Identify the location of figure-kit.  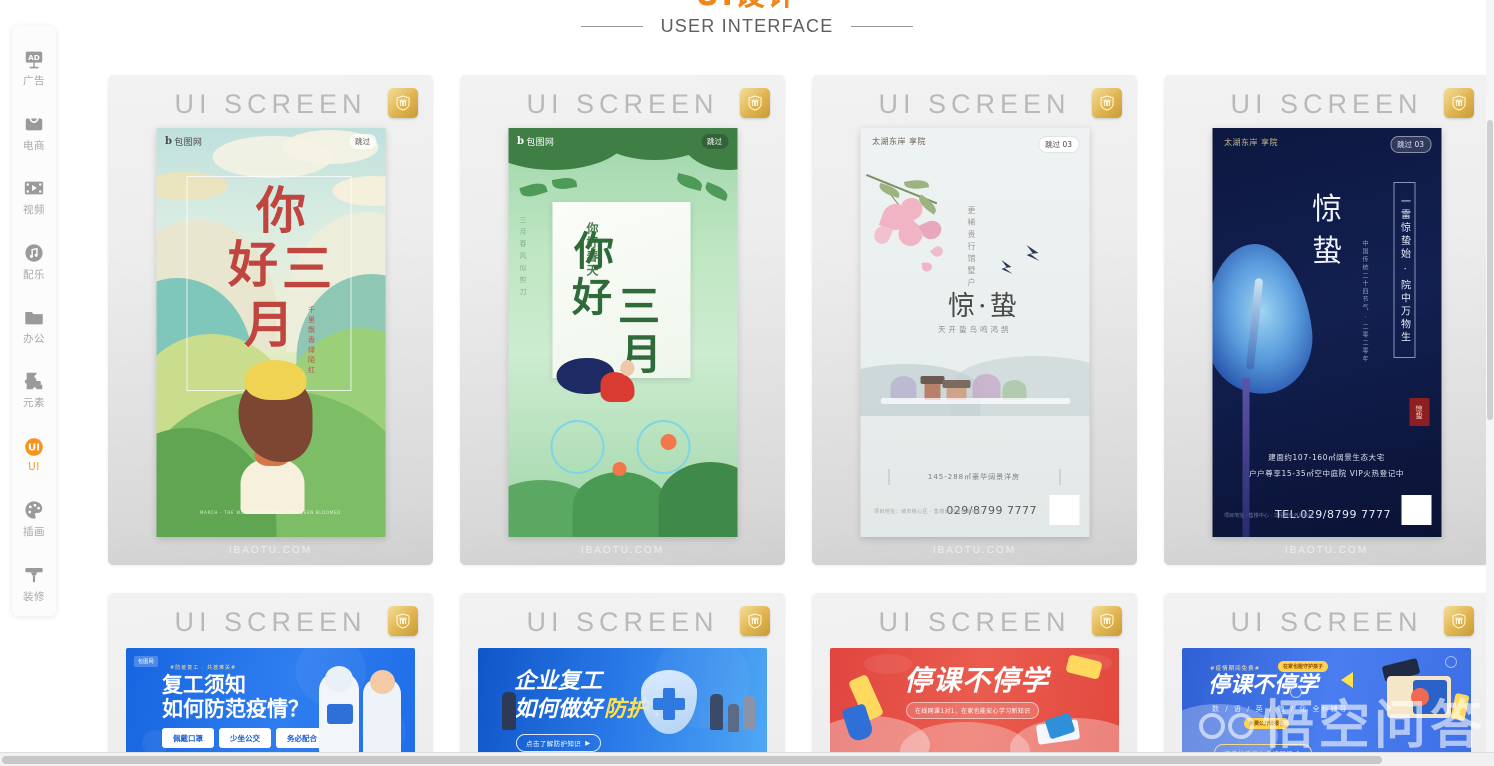
(340, 714).